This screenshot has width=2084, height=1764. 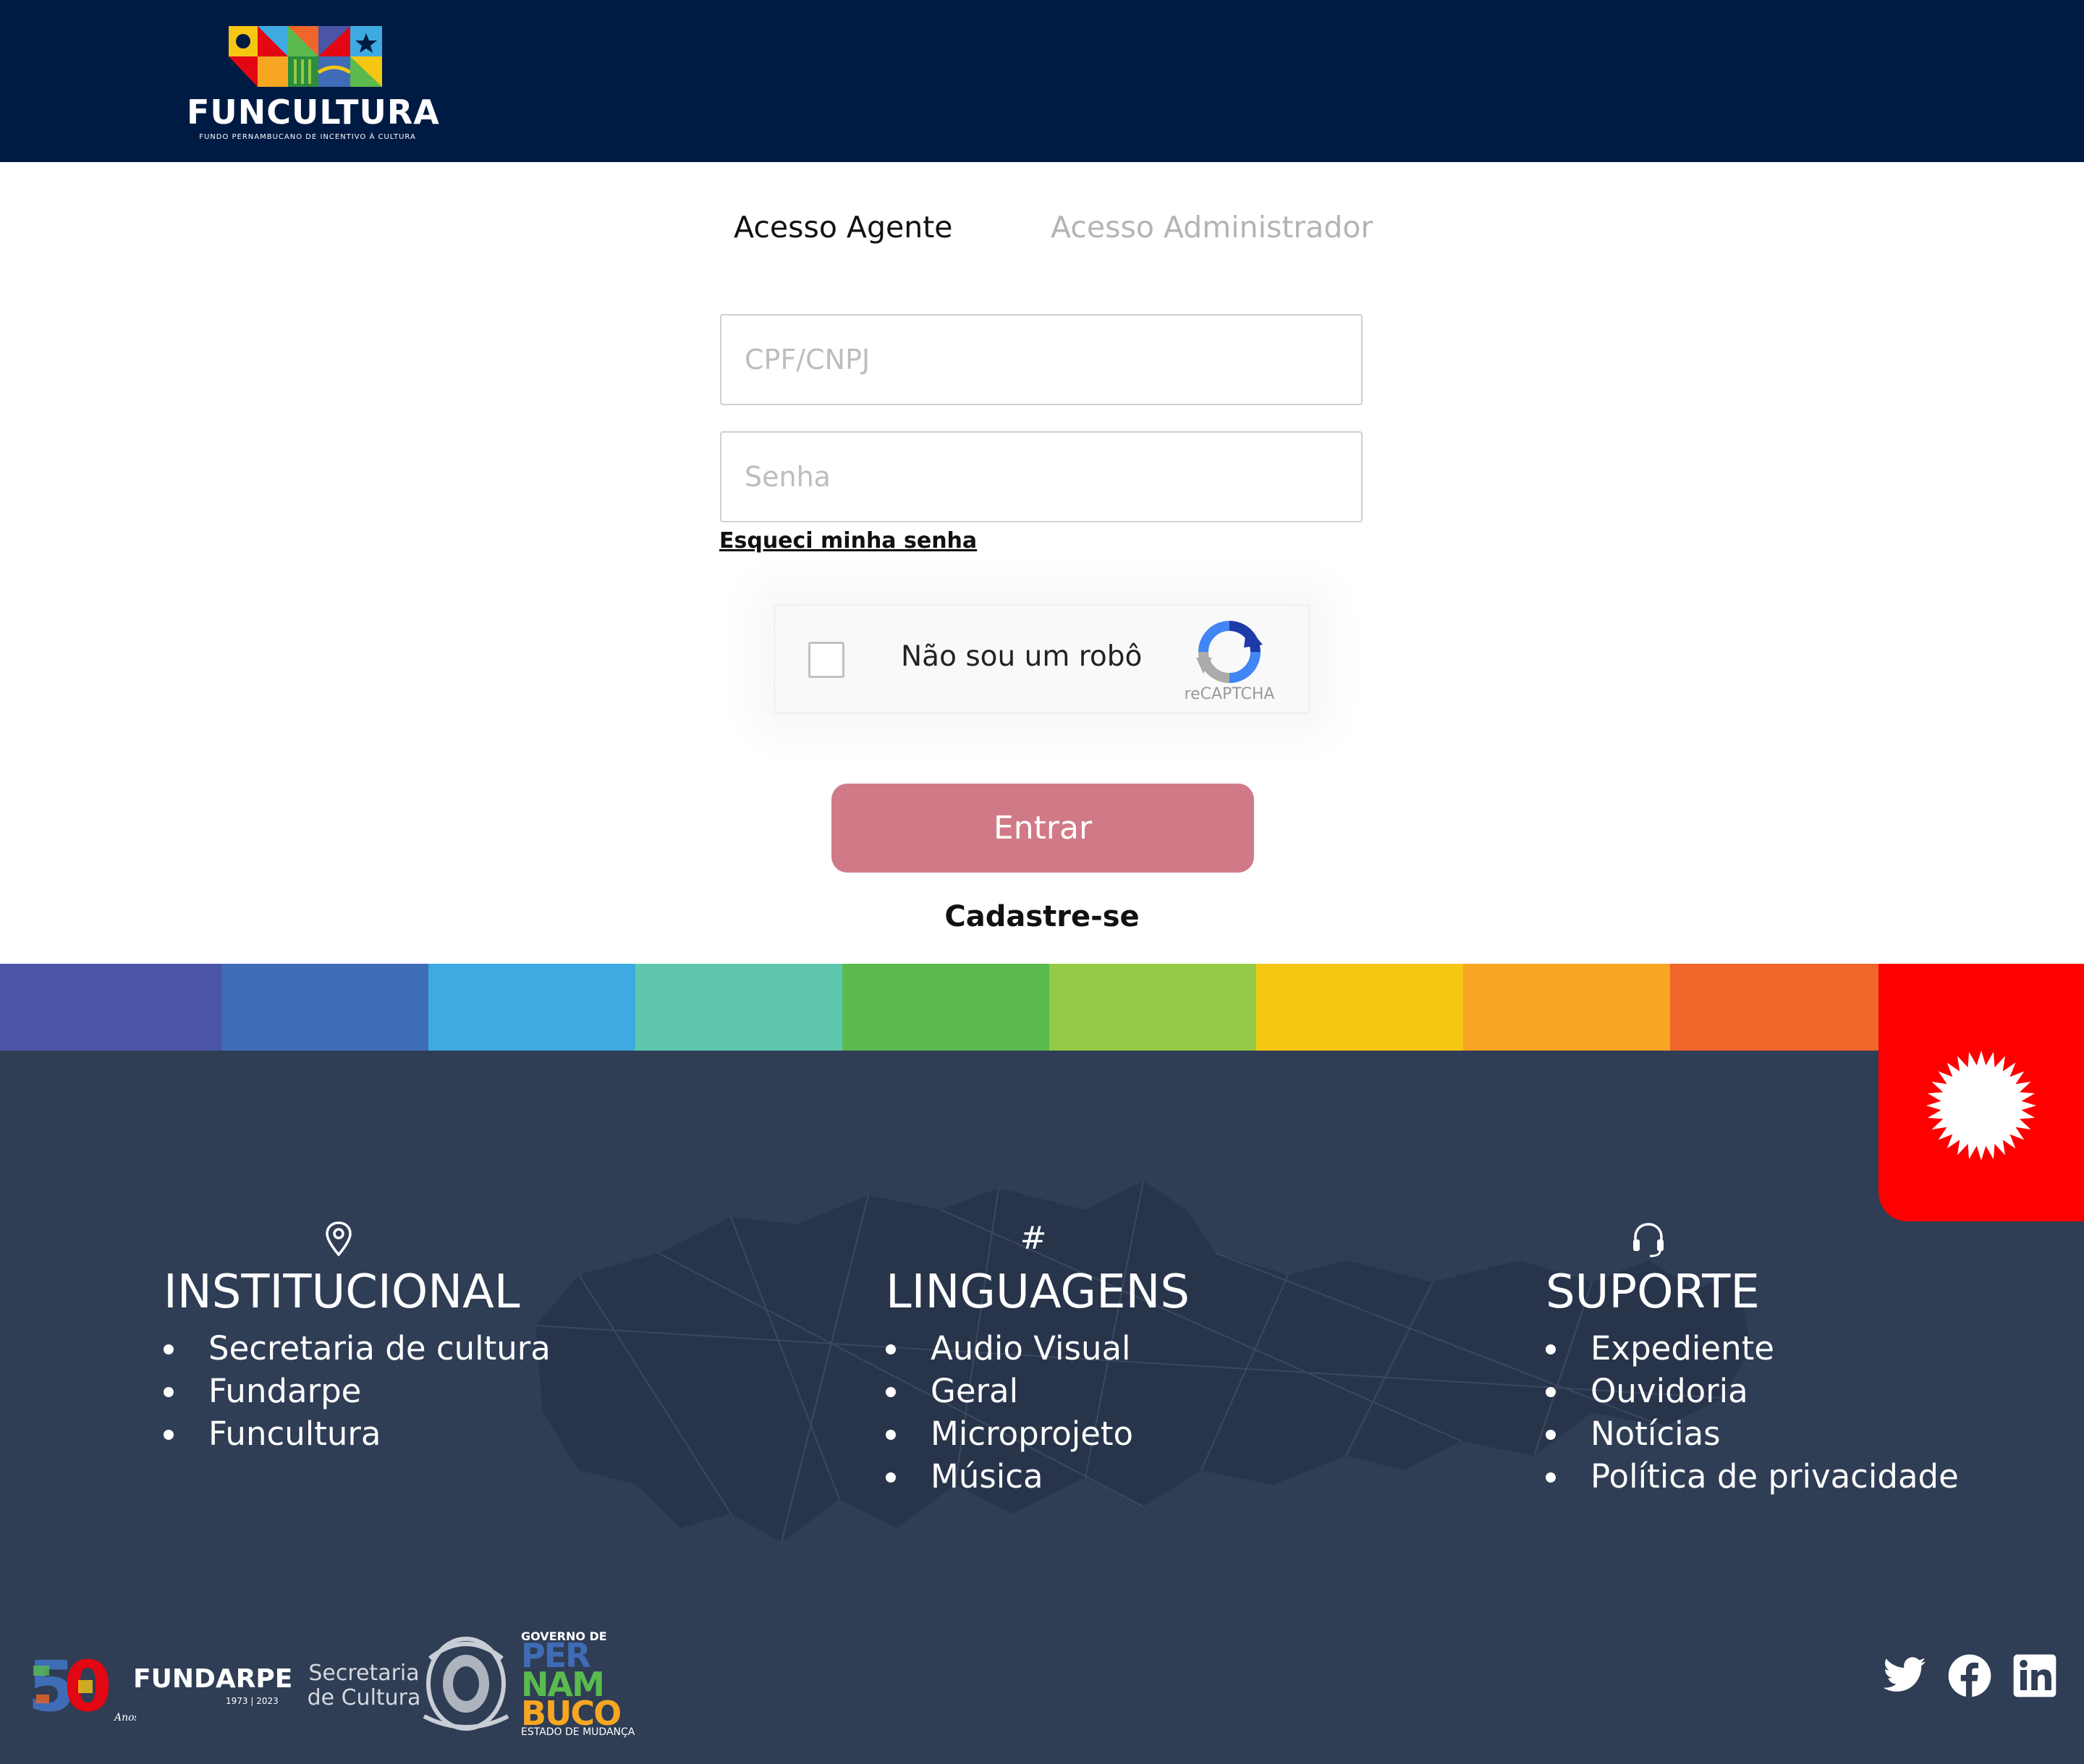 What do you see at coordinates (313, 112) in the screenshot?
I see `logo-wordmark: FUNCULTURA` at bounding box center [313, 112].